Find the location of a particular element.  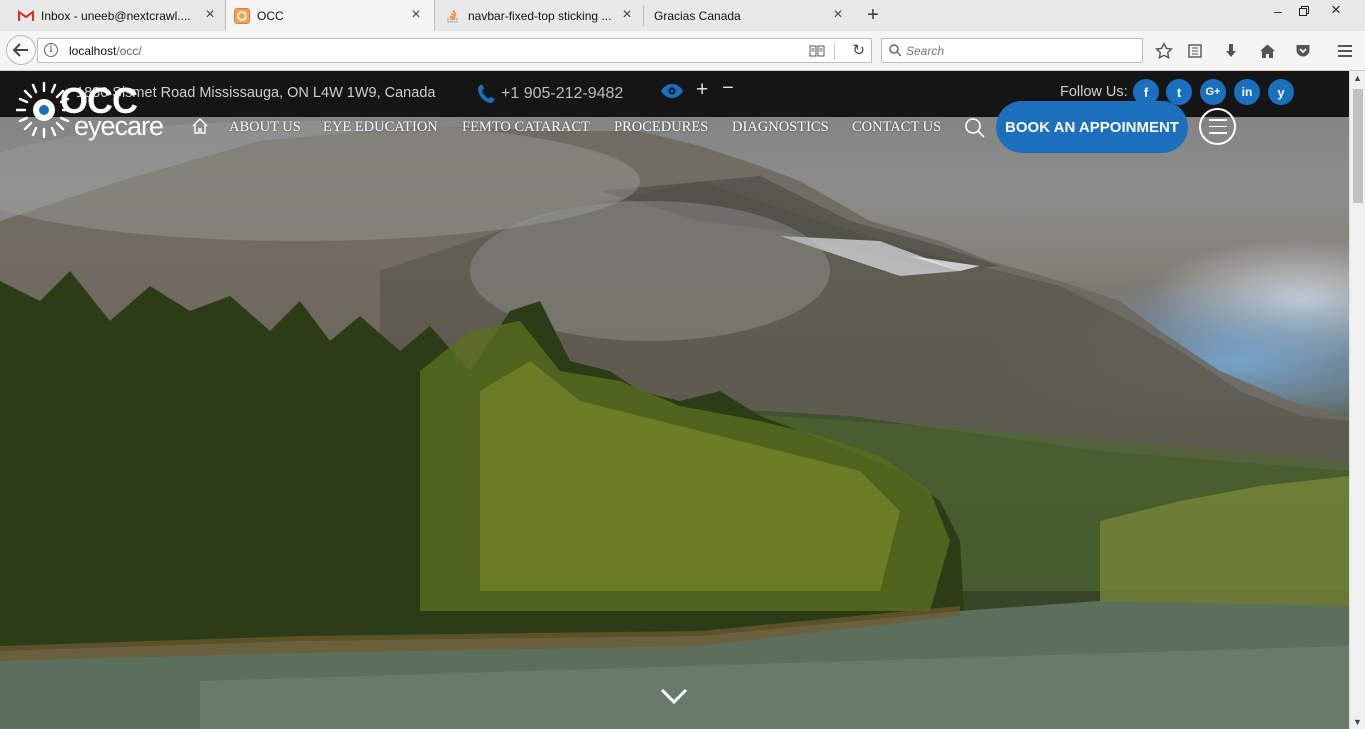

restore-icon is located at coordinates (1304, 11).